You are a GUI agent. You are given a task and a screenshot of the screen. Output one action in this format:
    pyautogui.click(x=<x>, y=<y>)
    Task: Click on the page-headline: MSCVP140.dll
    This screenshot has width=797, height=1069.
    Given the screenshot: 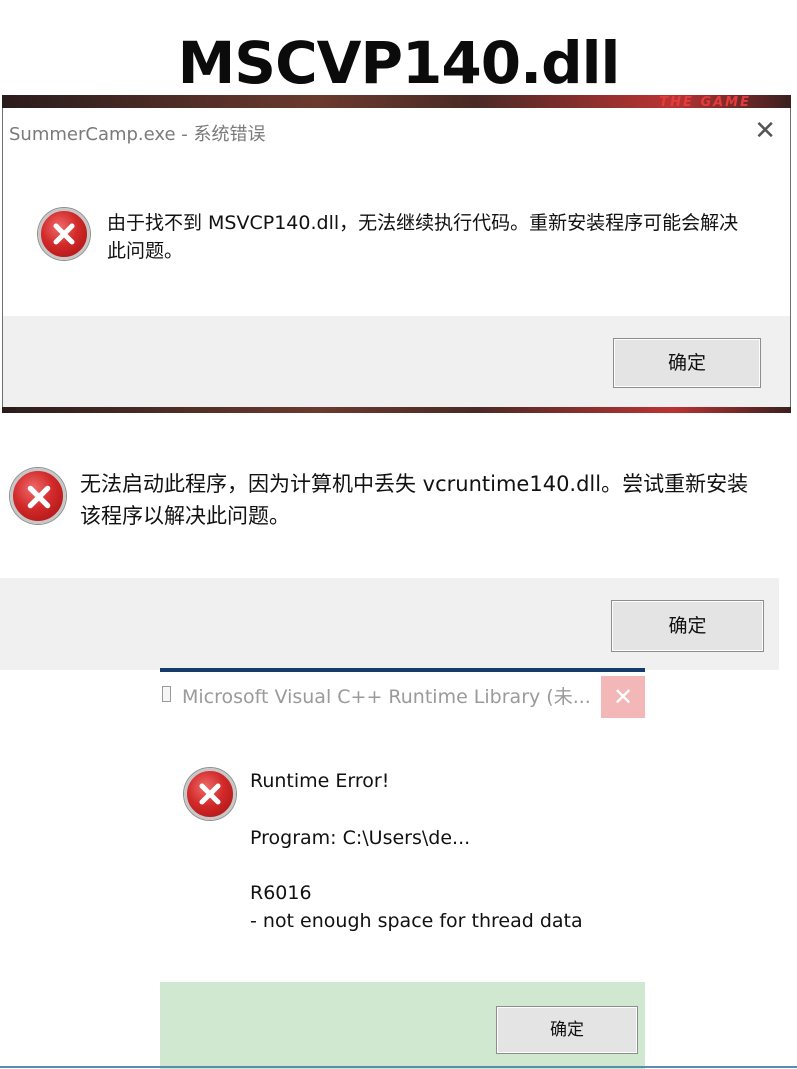 What is the action you would take?
    pyautogui.click(x=399, y=63)
    